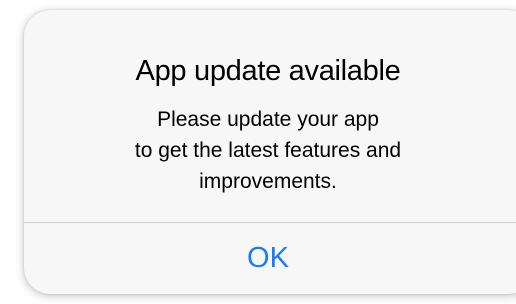 The width and height of the screenshot is (516, 304). Describe the element at coordinates (268, 71) in the screenshot. I see `dialog-title: App update available` at that location.